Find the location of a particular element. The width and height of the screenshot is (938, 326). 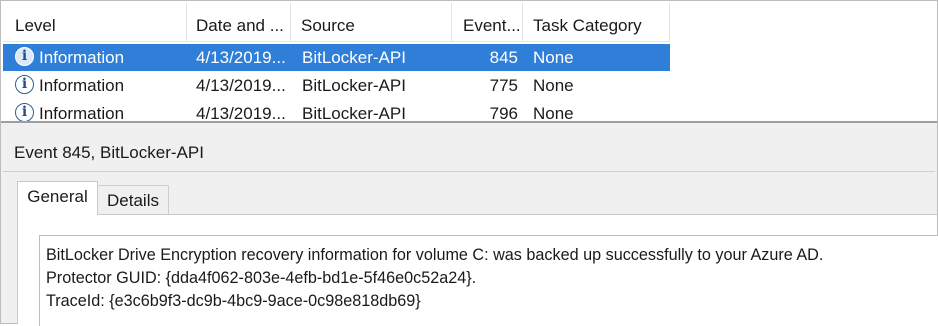

event-id: 796 is located at coordinates (503, 113).